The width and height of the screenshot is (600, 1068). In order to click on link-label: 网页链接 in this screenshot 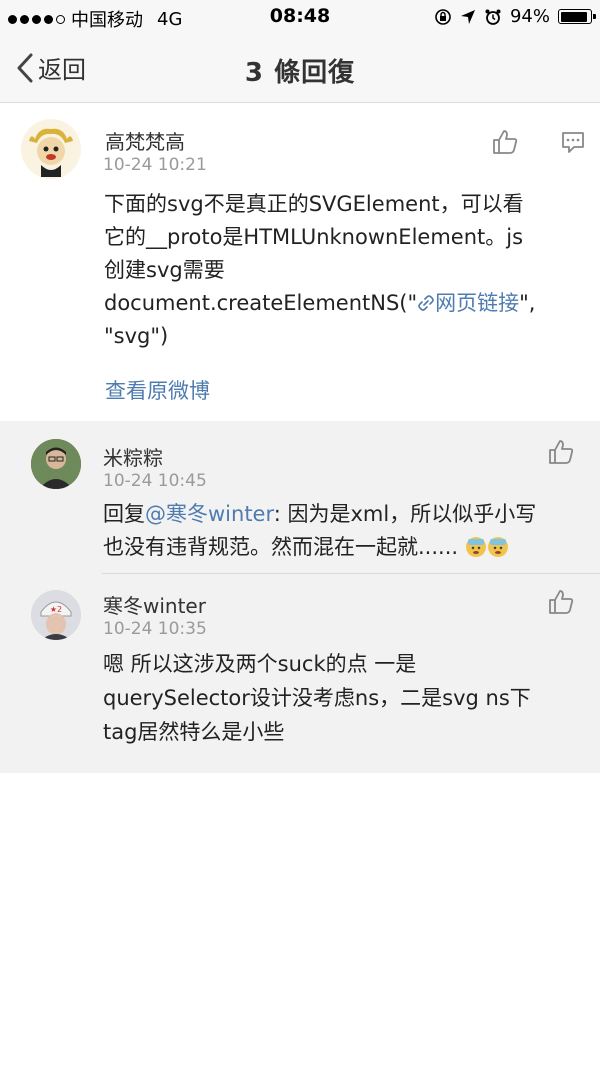, I will do `click(477, 303)`.